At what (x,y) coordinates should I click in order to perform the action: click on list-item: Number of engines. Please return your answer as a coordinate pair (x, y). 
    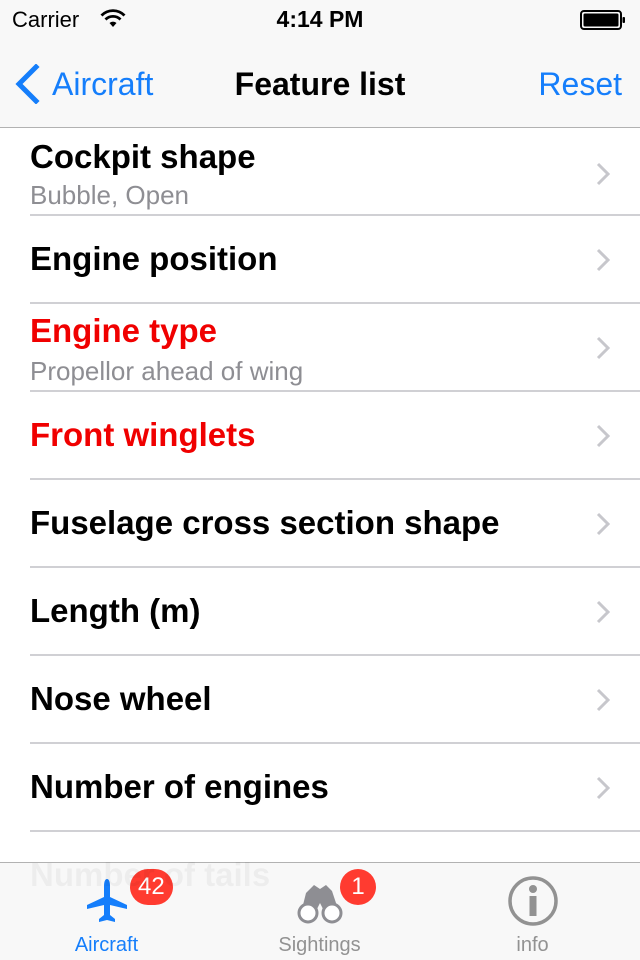
    Looking at the image, I should click on (320, 788).